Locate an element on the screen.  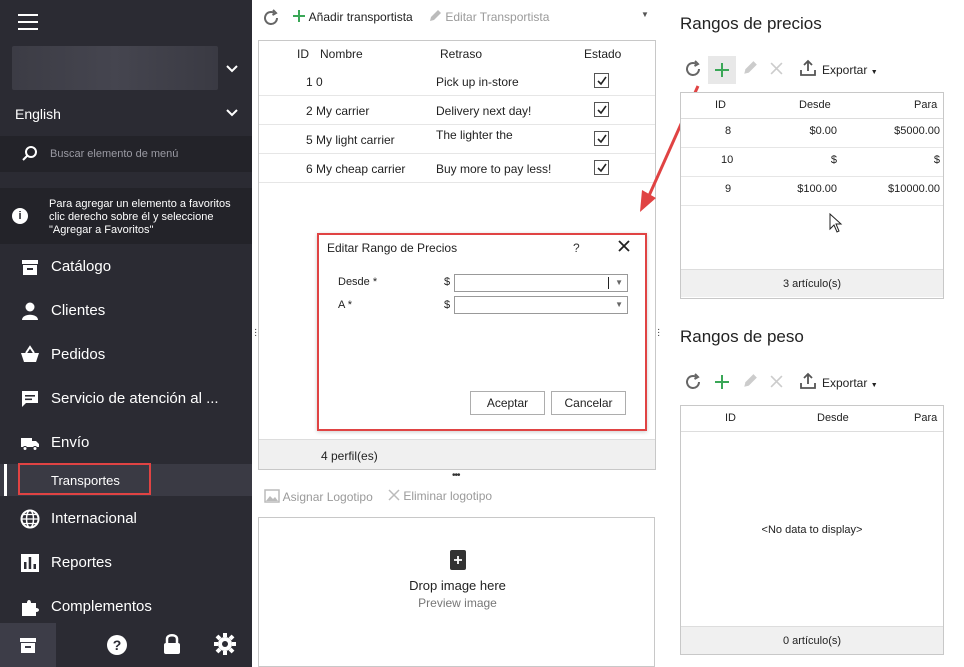
add-price-range-button is located at coordinates (722, 70).